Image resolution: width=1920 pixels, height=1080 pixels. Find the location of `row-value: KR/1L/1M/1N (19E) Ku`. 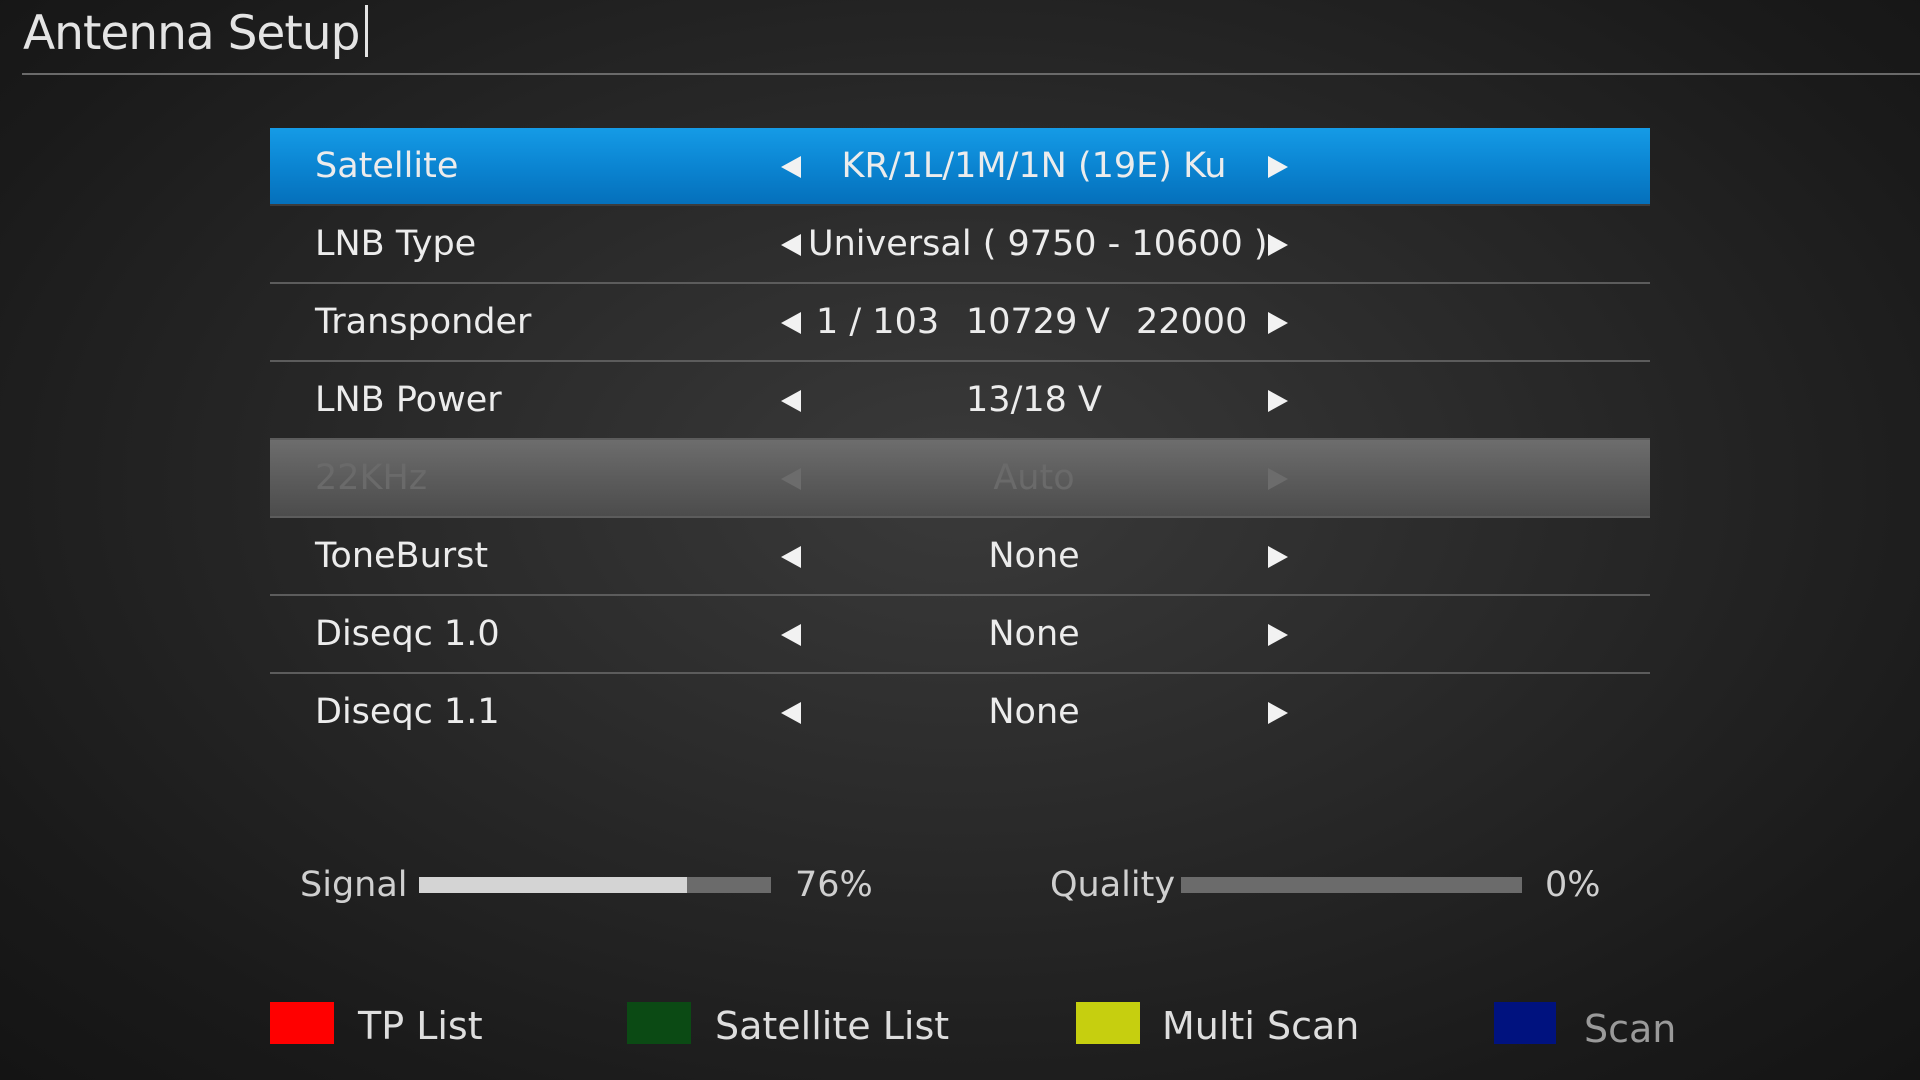

row-value: KR/1L/1M/1N (19E) Ku is located at coordinates (1034, 166).